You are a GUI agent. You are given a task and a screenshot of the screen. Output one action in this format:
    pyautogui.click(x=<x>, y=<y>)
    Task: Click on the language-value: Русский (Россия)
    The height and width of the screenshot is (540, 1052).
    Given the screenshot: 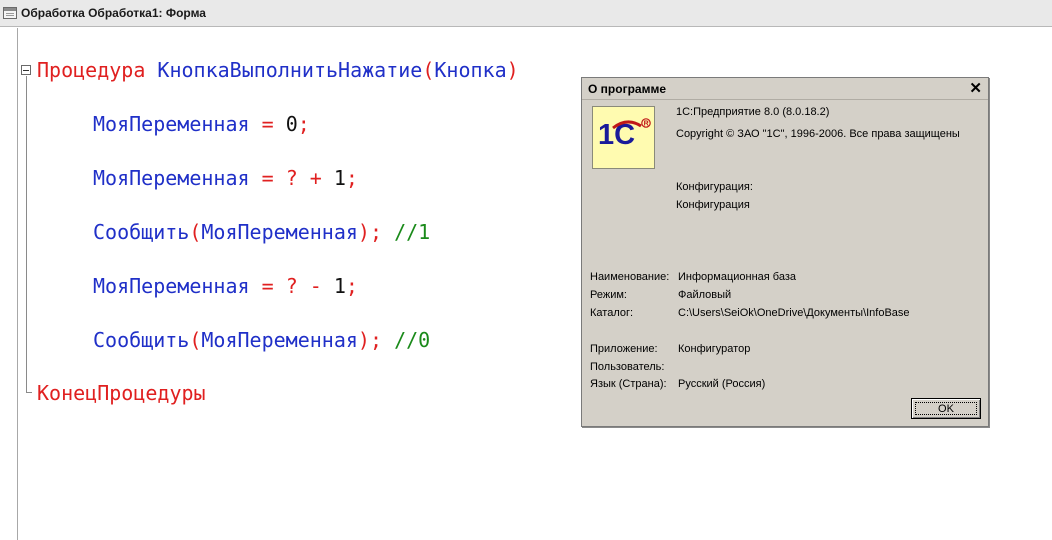 What is the action you would take?
    pyautogui.click(x=722, y=384)
    